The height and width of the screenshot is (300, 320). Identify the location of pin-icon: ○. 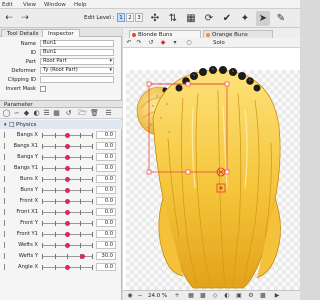
(189, 43).